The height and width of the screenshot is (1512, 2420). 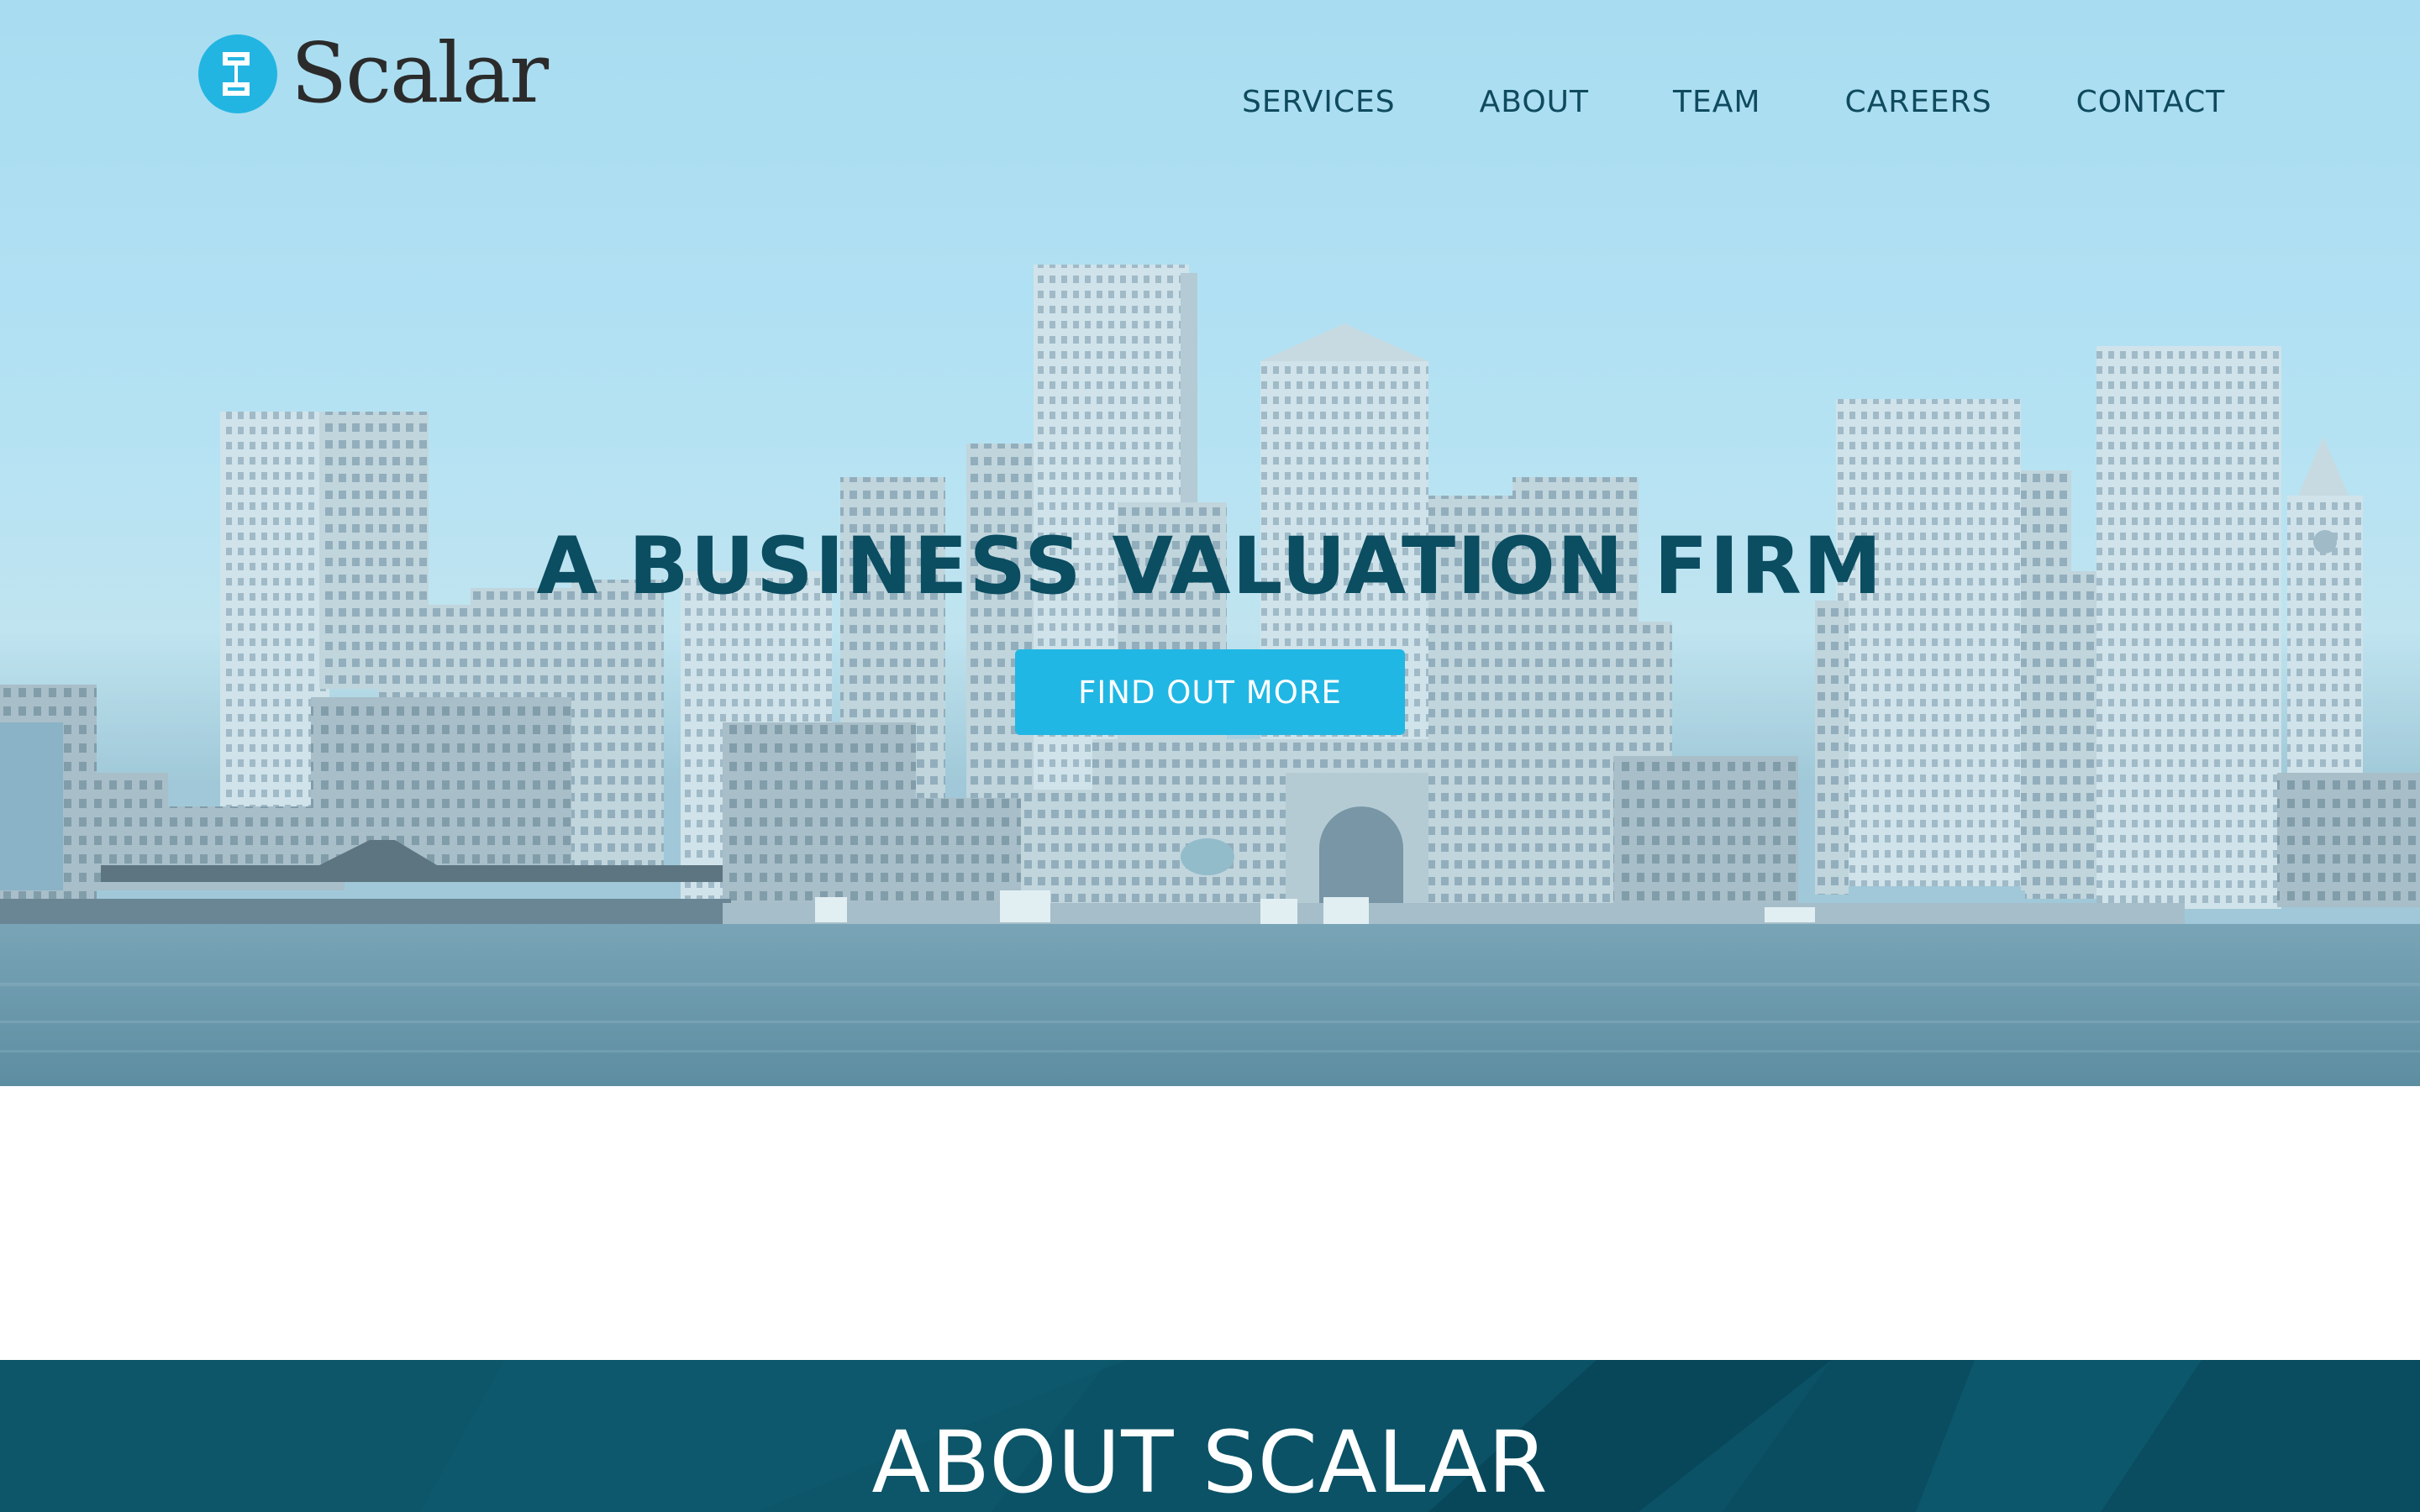 I want to click on main-nav: SERVICES ABOUT TEAM CAREERS CONTACT, so click(x=1734, y=102).